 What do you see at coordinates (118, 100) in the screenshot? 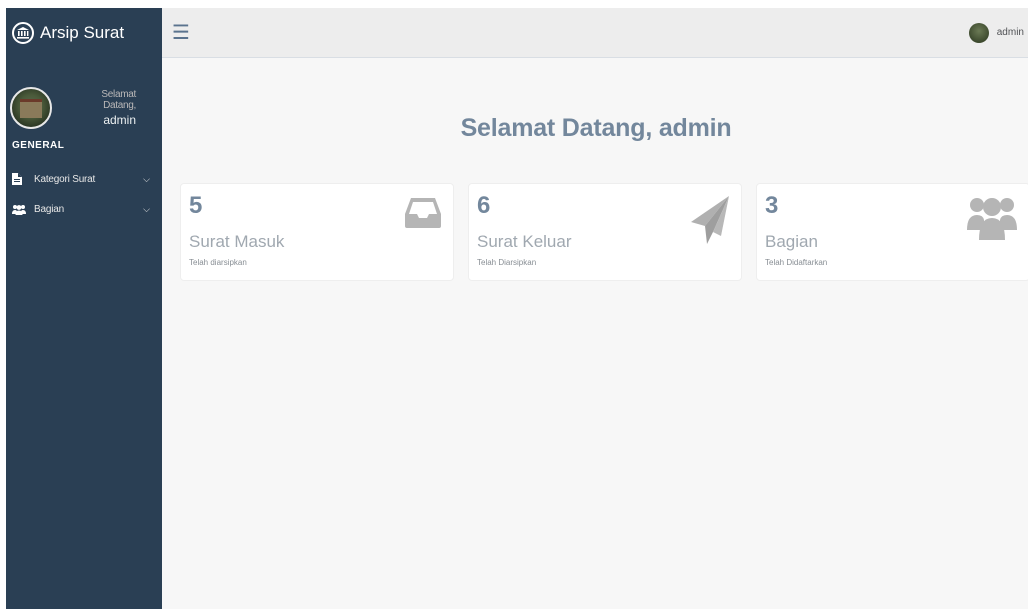
I see `profile-welcome: Selamat Datang,` at bounding box center [118, 100].